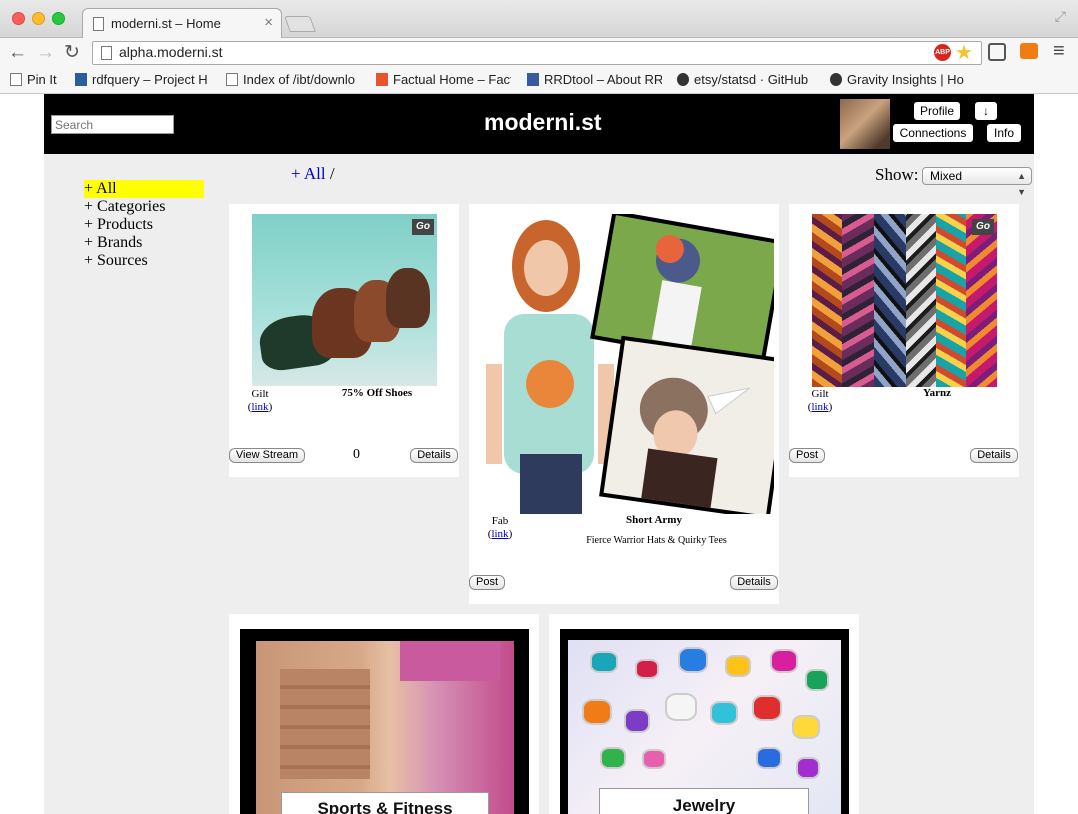 The height and width of the screenshot is (814, 1078). What do you see at coordinates (144, 243) in the screenshot?
I see `sidebar-item-brands: + Brands` at bounding box center [144, 243].